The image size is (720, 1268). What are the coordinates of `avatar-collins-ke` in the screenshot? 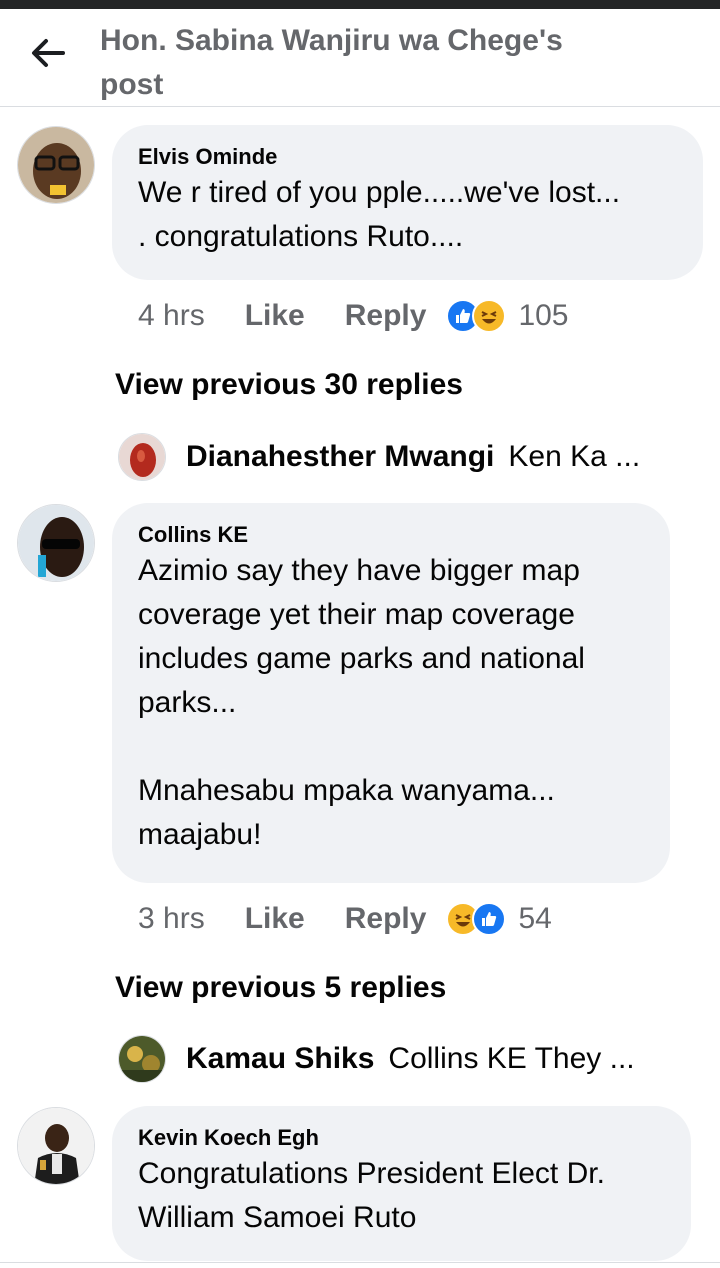 It's located at (56, 543).